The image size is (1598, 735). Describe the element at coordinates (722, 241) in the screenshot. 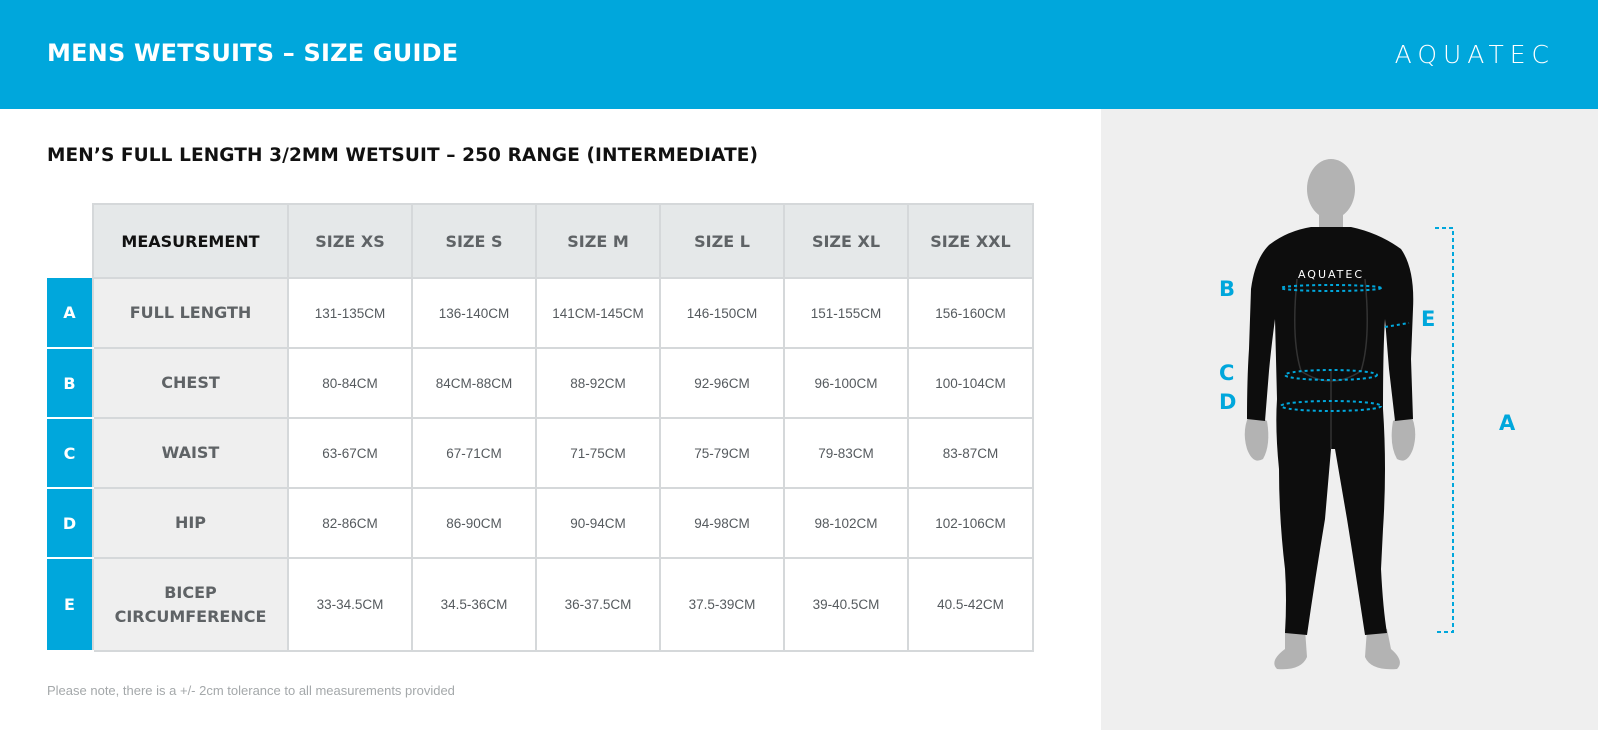

I see `column-header-size-l: SIZE L` at that location.